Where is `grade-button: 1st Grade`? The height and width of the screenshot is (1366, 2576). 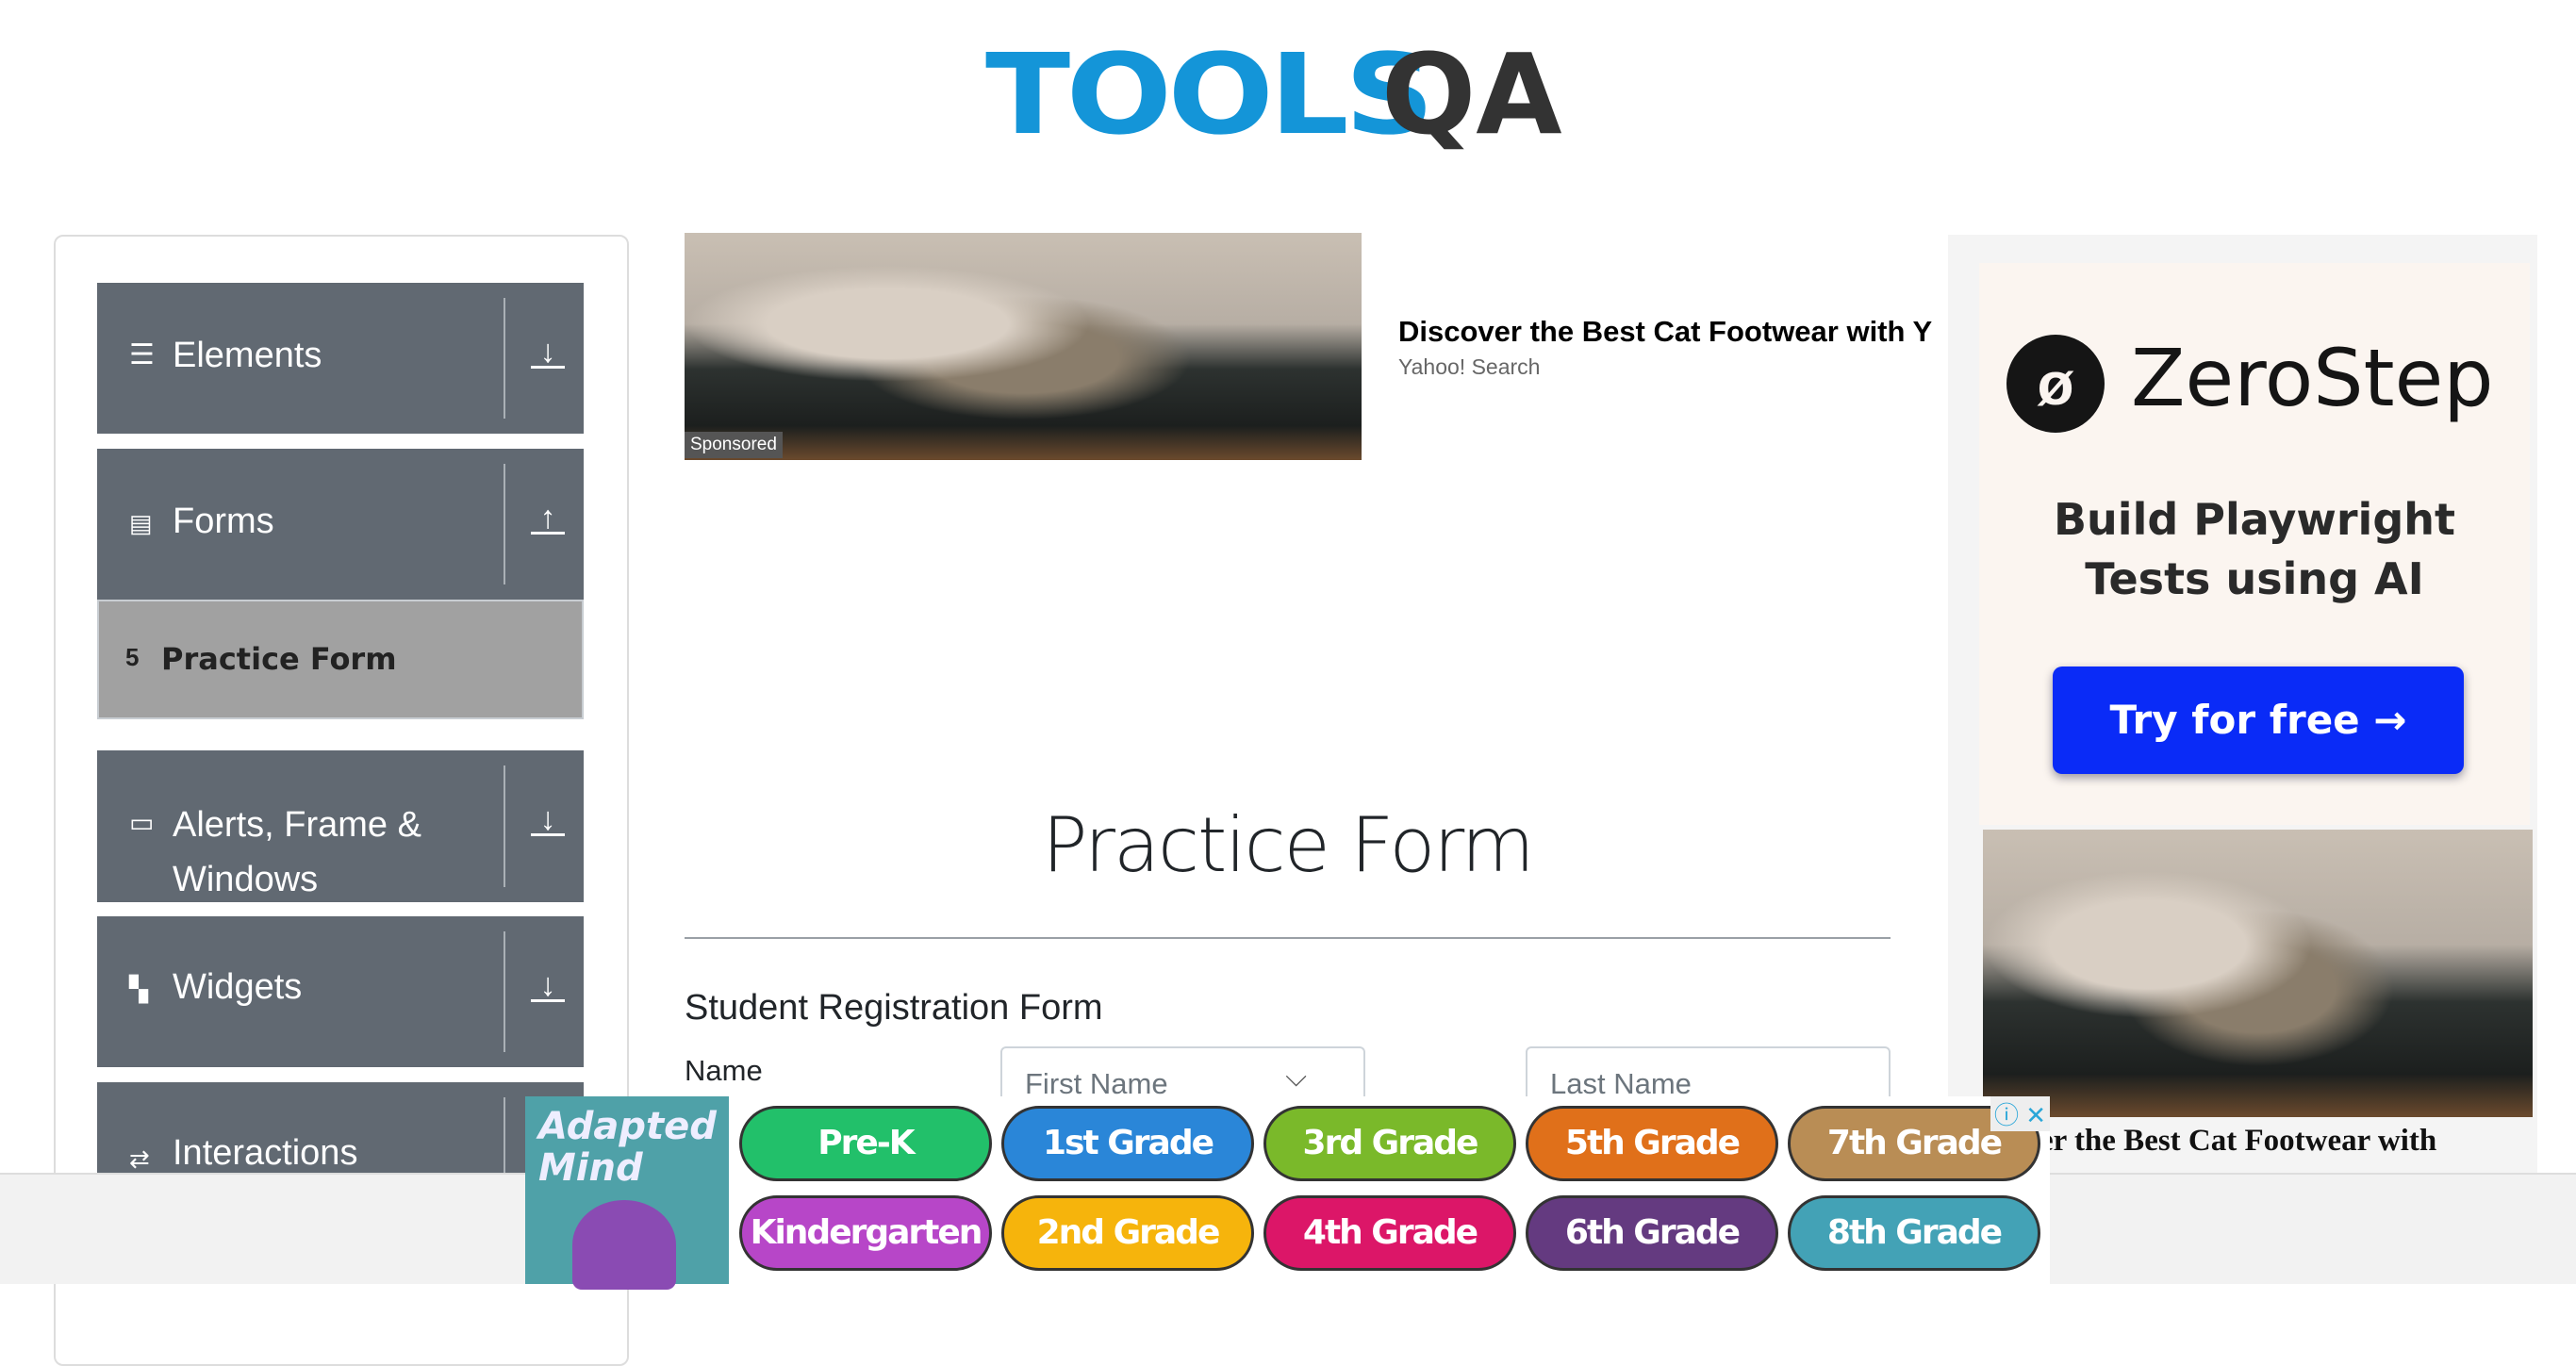 grade-button: 1st Grade is located at coordinates (1127, 1143).